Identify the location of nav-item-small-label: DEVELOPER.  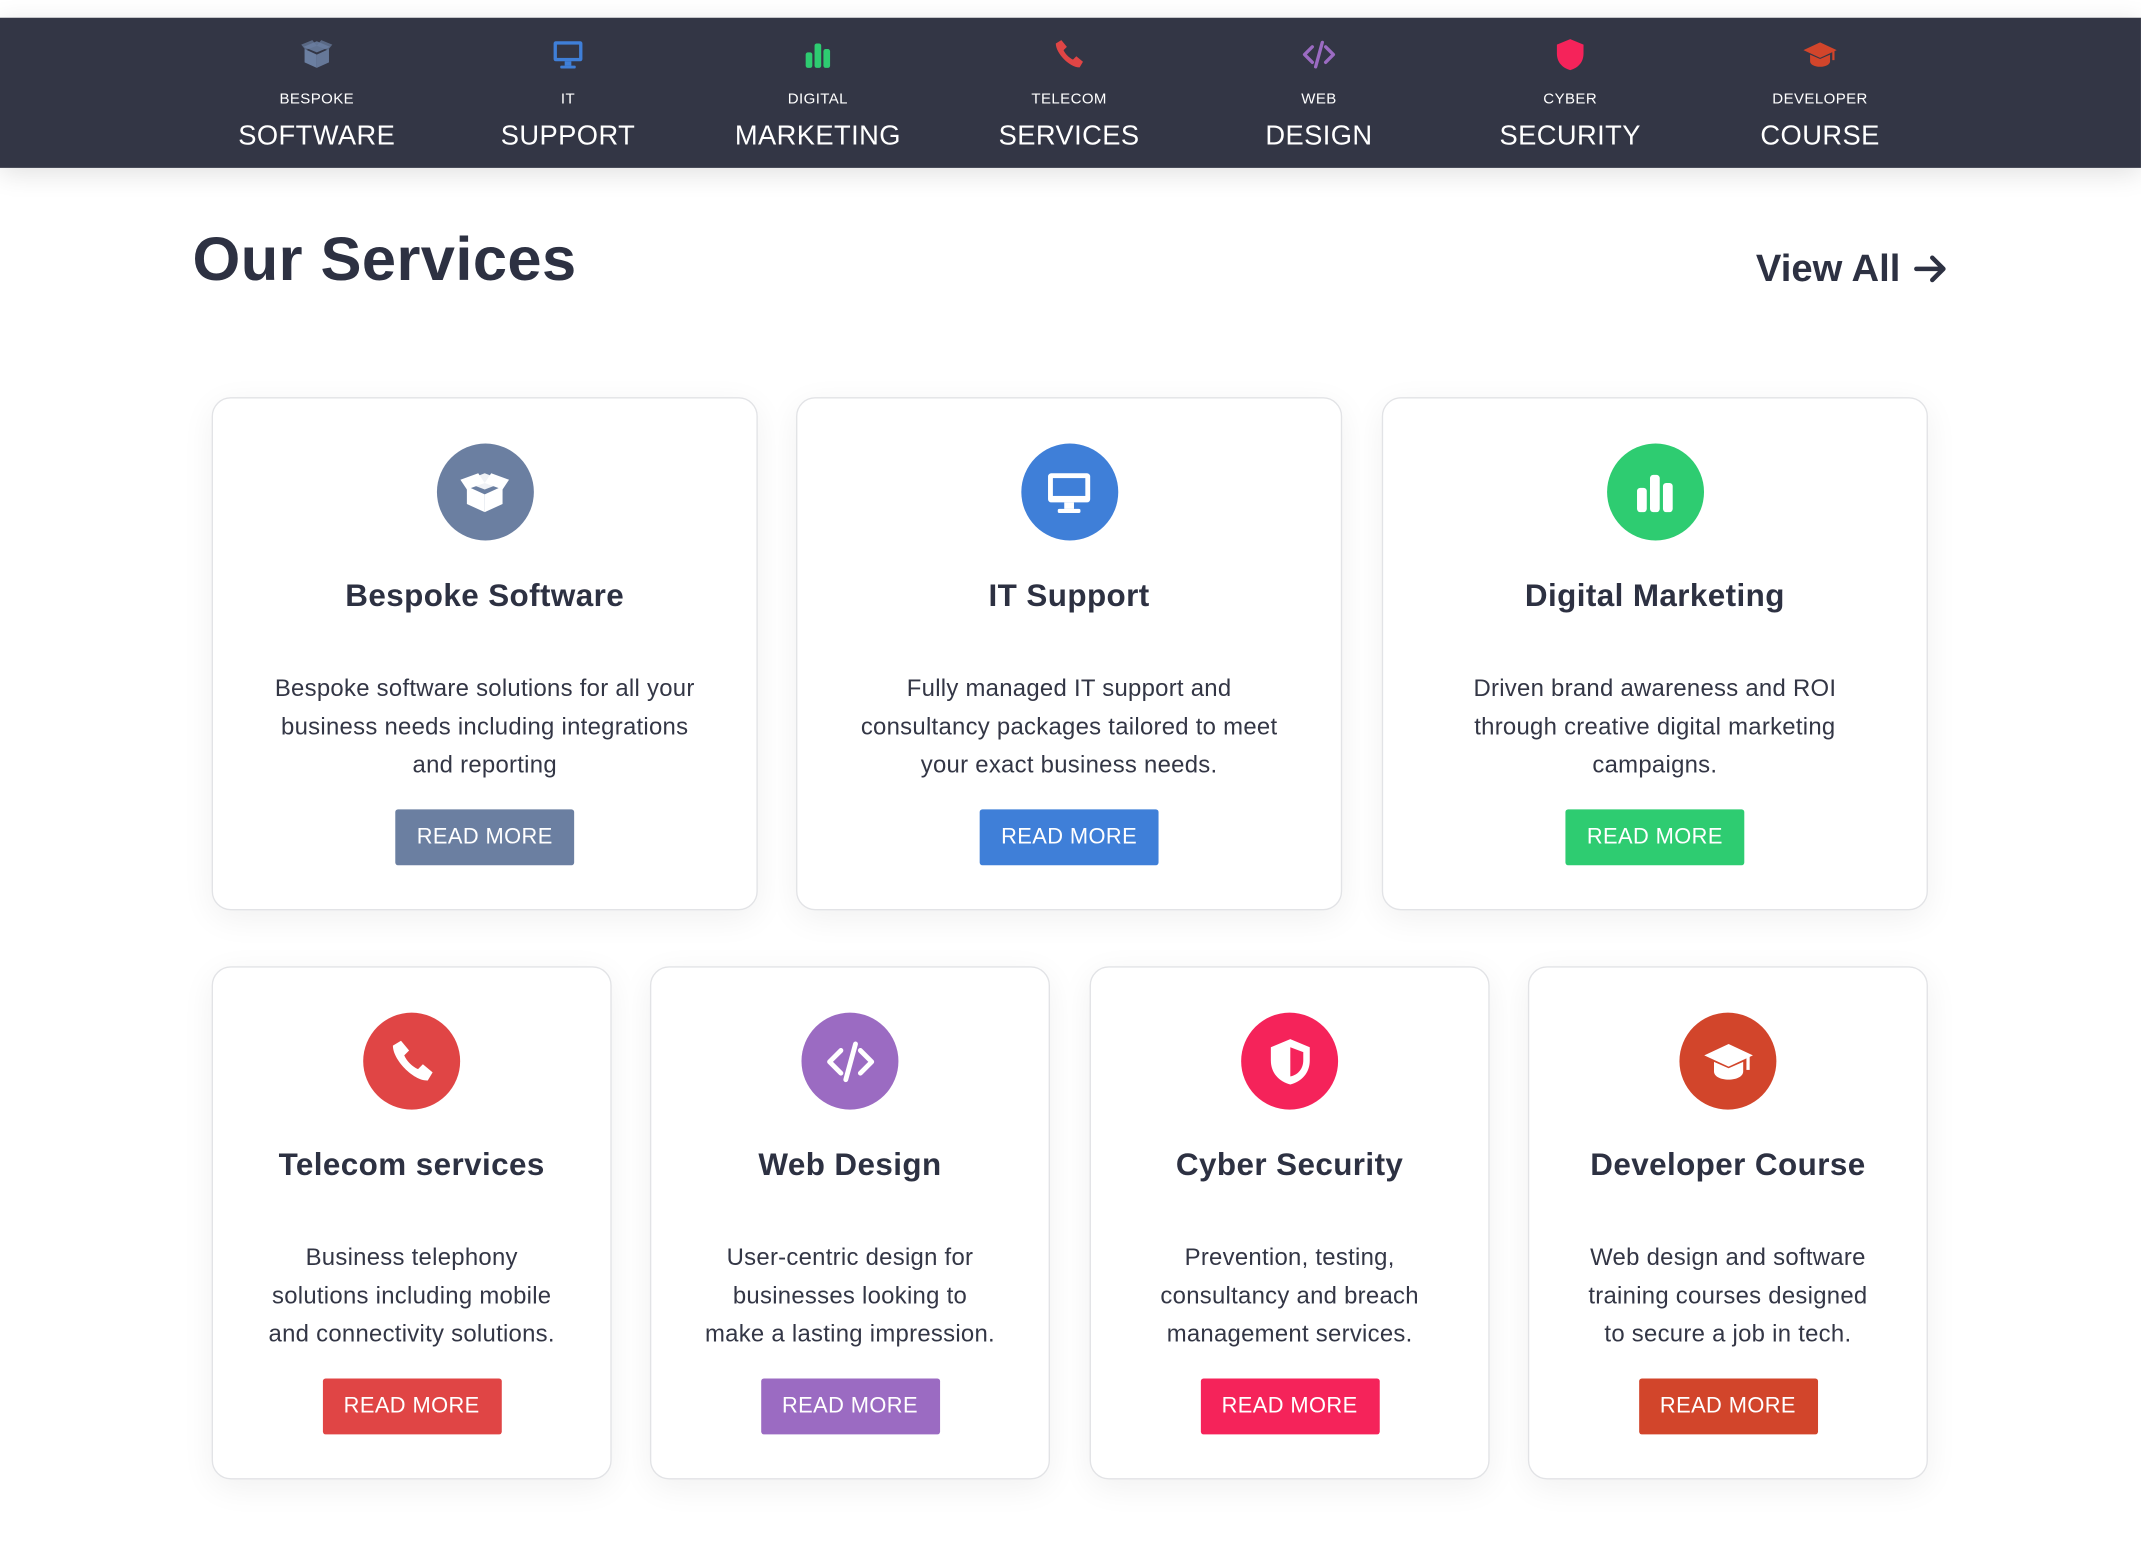
(1820, 99).